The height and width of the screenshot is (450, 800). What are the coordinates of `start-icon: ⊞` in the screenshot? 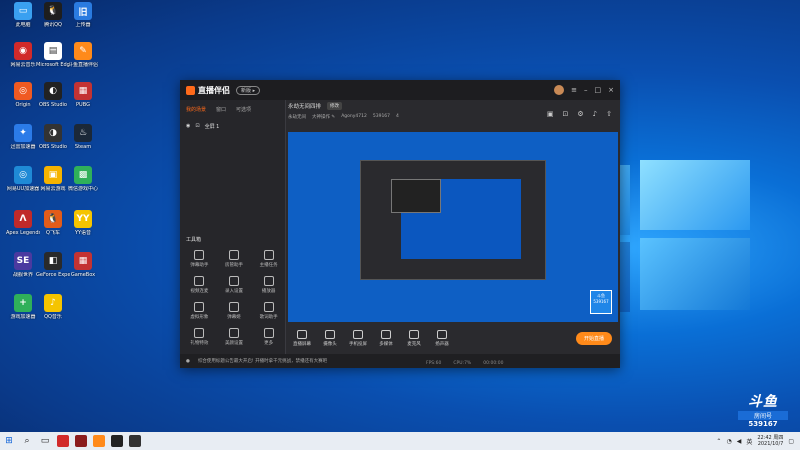 It's located at (9, 441).